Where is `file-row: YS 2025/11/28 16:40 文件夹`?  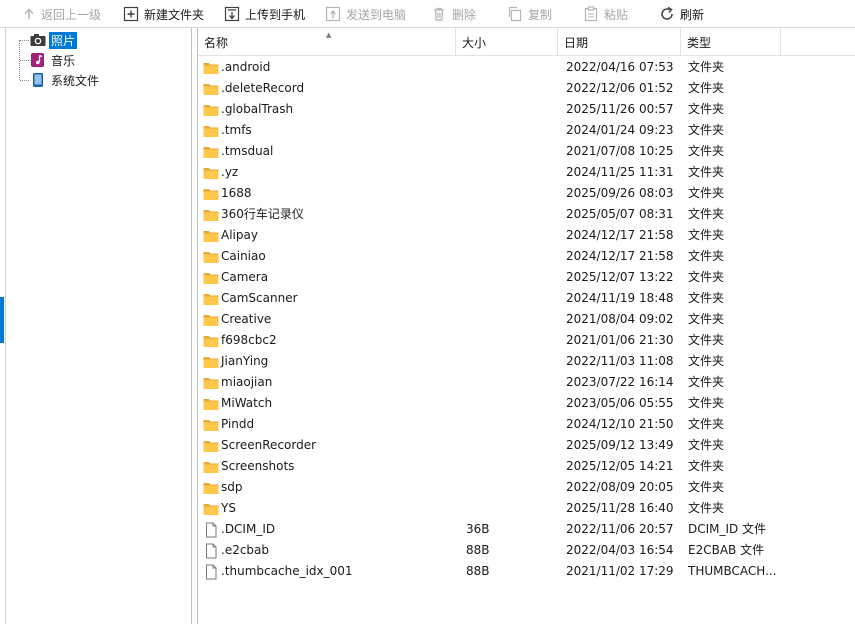
file-row: YS 2025/11/28 16:40 文件夹 is located at coordinates (526, 508).